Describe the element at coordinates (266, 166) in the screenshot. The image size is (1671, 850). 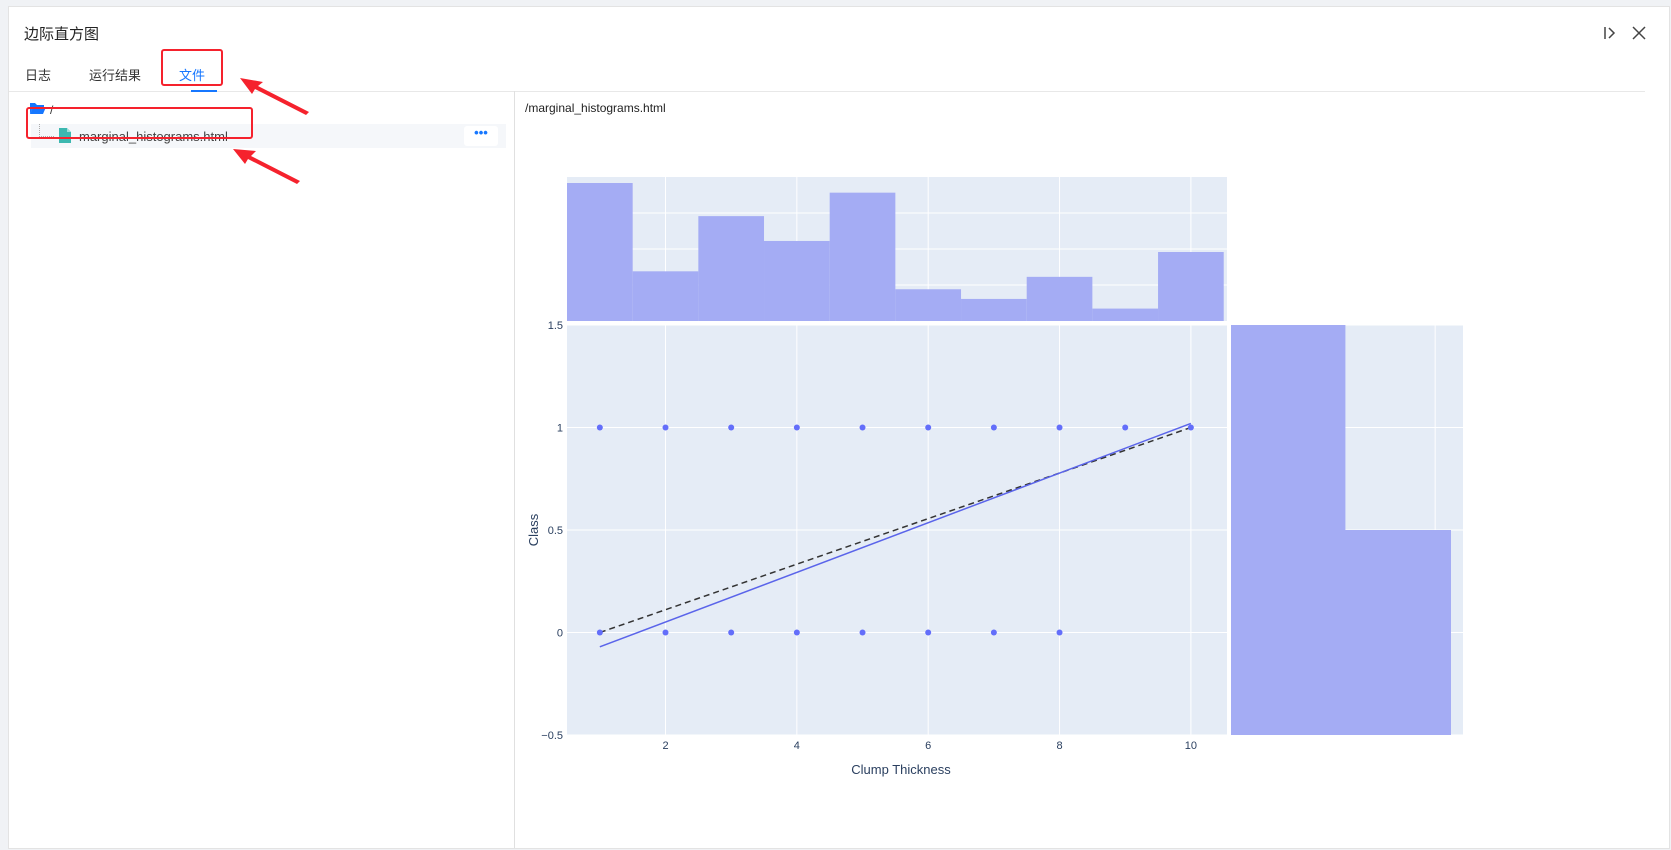
I see `arrow-to-file` at that location.